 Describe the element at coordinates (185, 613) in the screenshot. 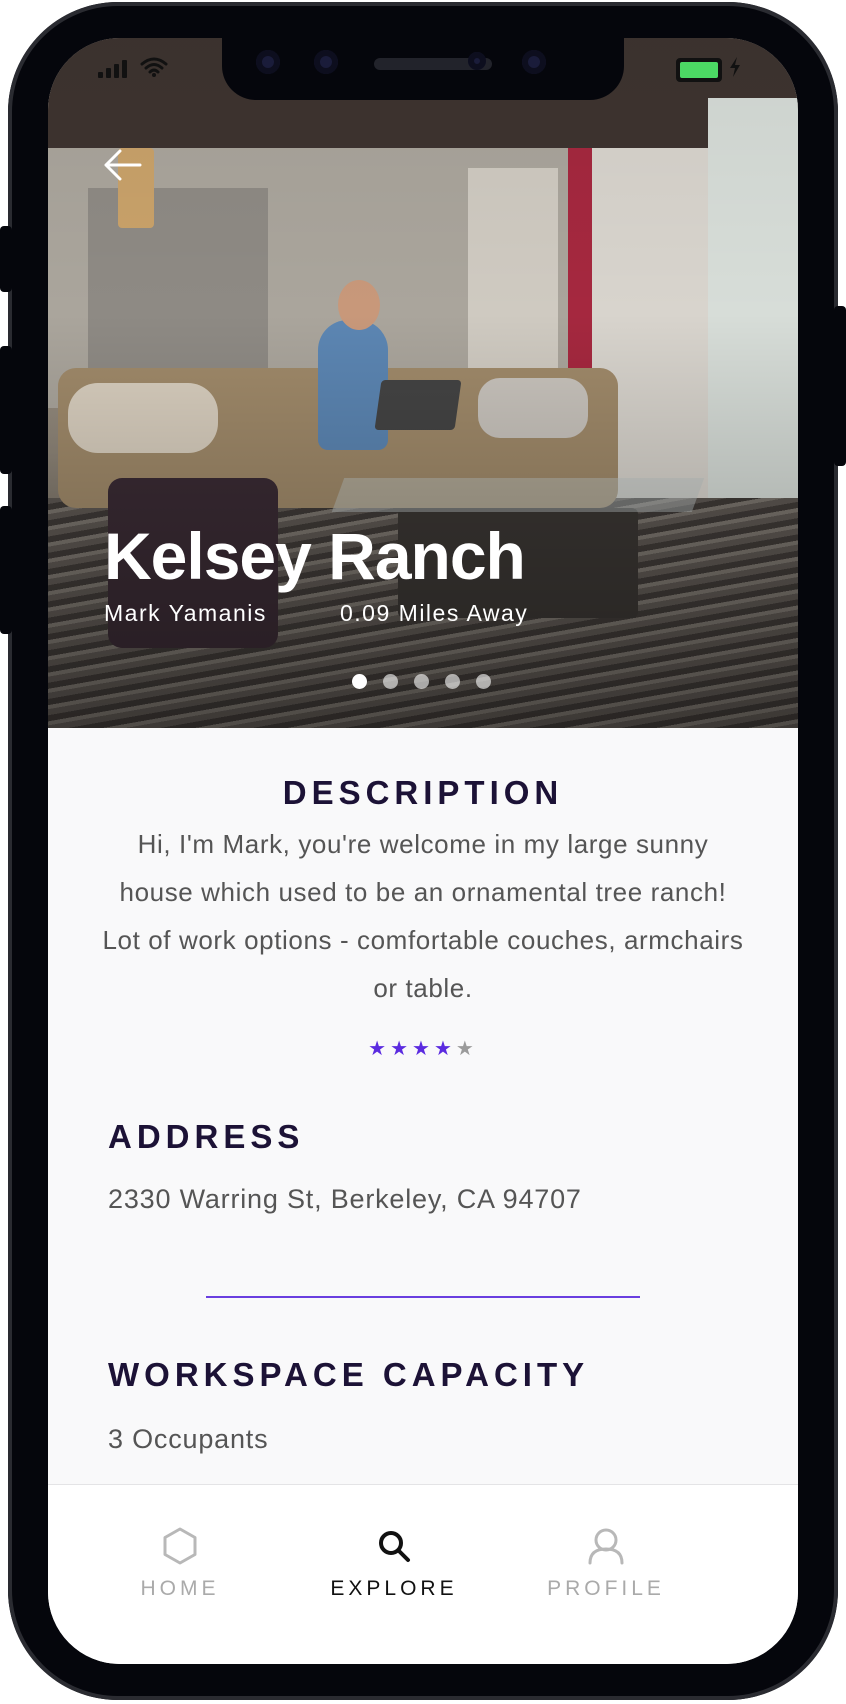

I see `host-name: Mark Yamanis` at that location.